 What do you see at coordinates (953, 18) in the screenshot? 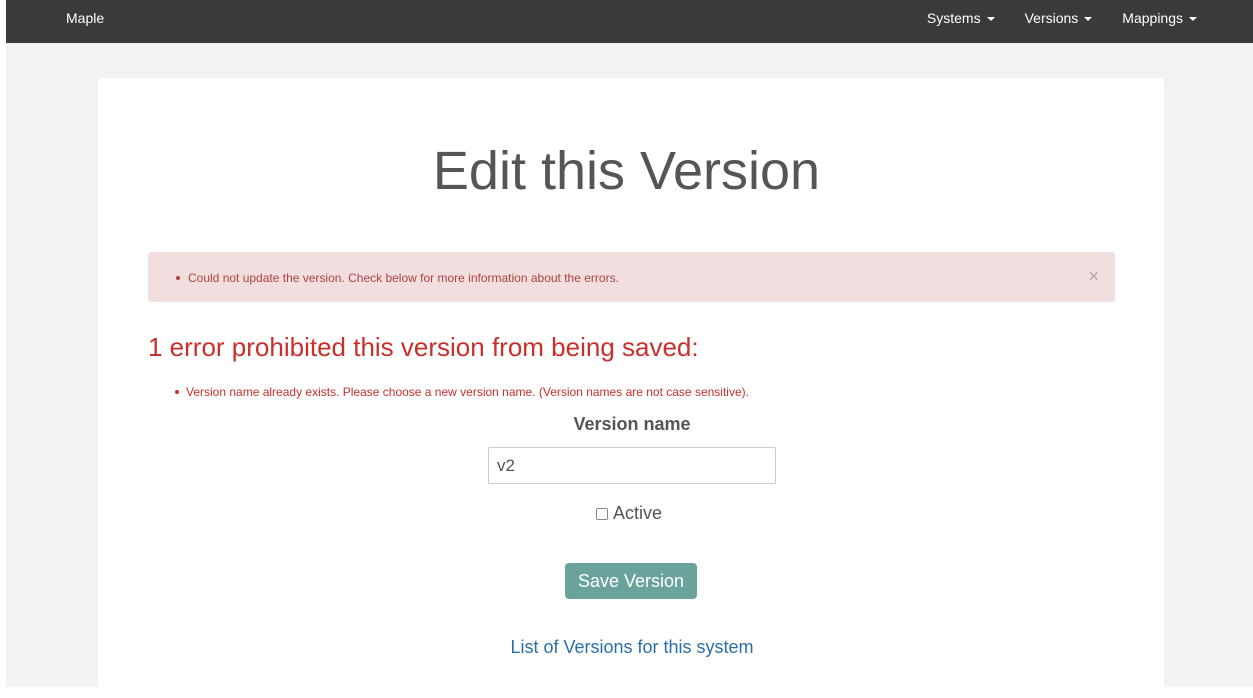
I see `systems-menu-label: Systems` at bounding box center [953, 18].